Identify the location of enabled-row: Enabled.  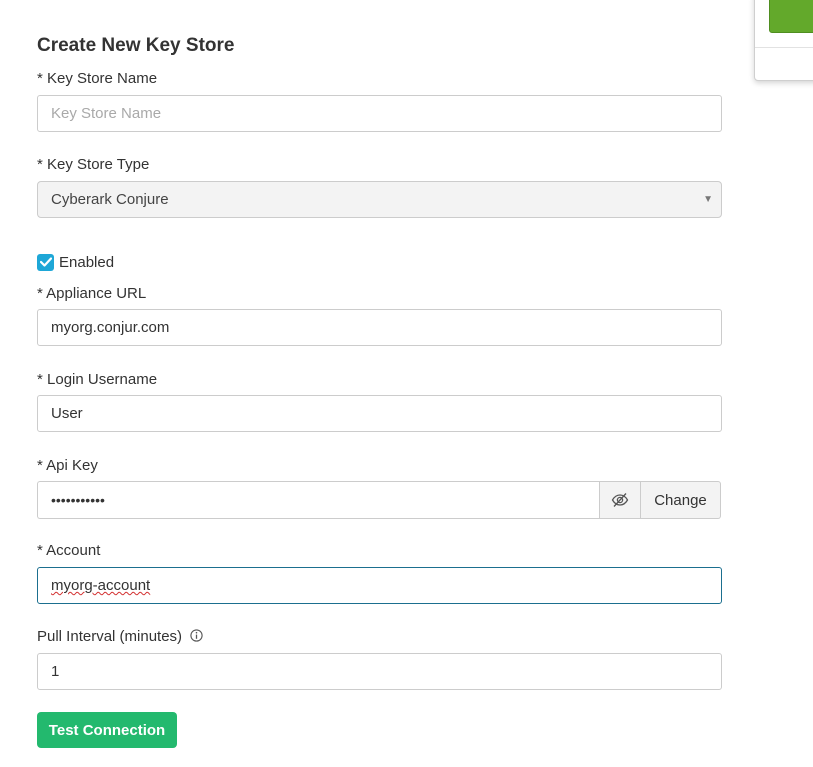
(75, 262).